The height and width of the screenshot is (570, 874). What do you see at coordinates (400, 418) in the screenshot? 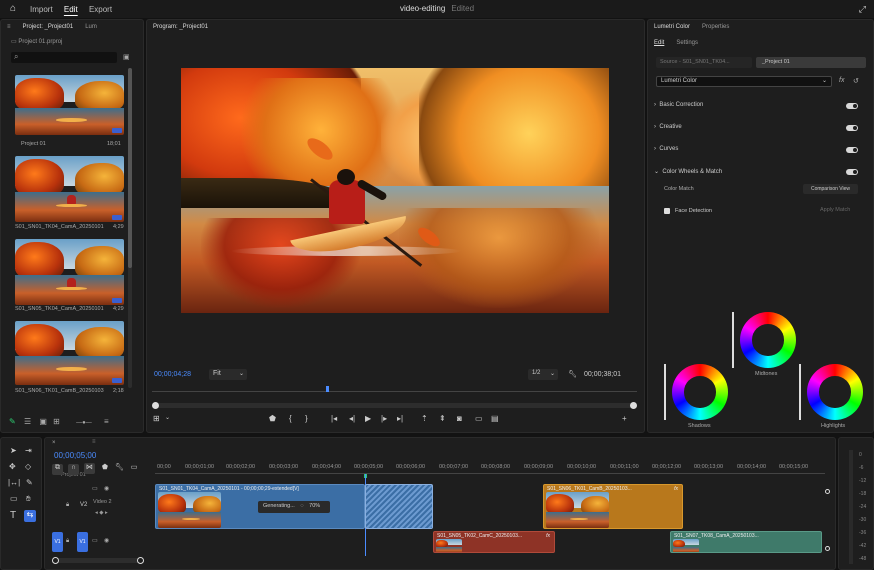
I see `go-to-out-icon: ▸|` at bounding box center [400, 418].